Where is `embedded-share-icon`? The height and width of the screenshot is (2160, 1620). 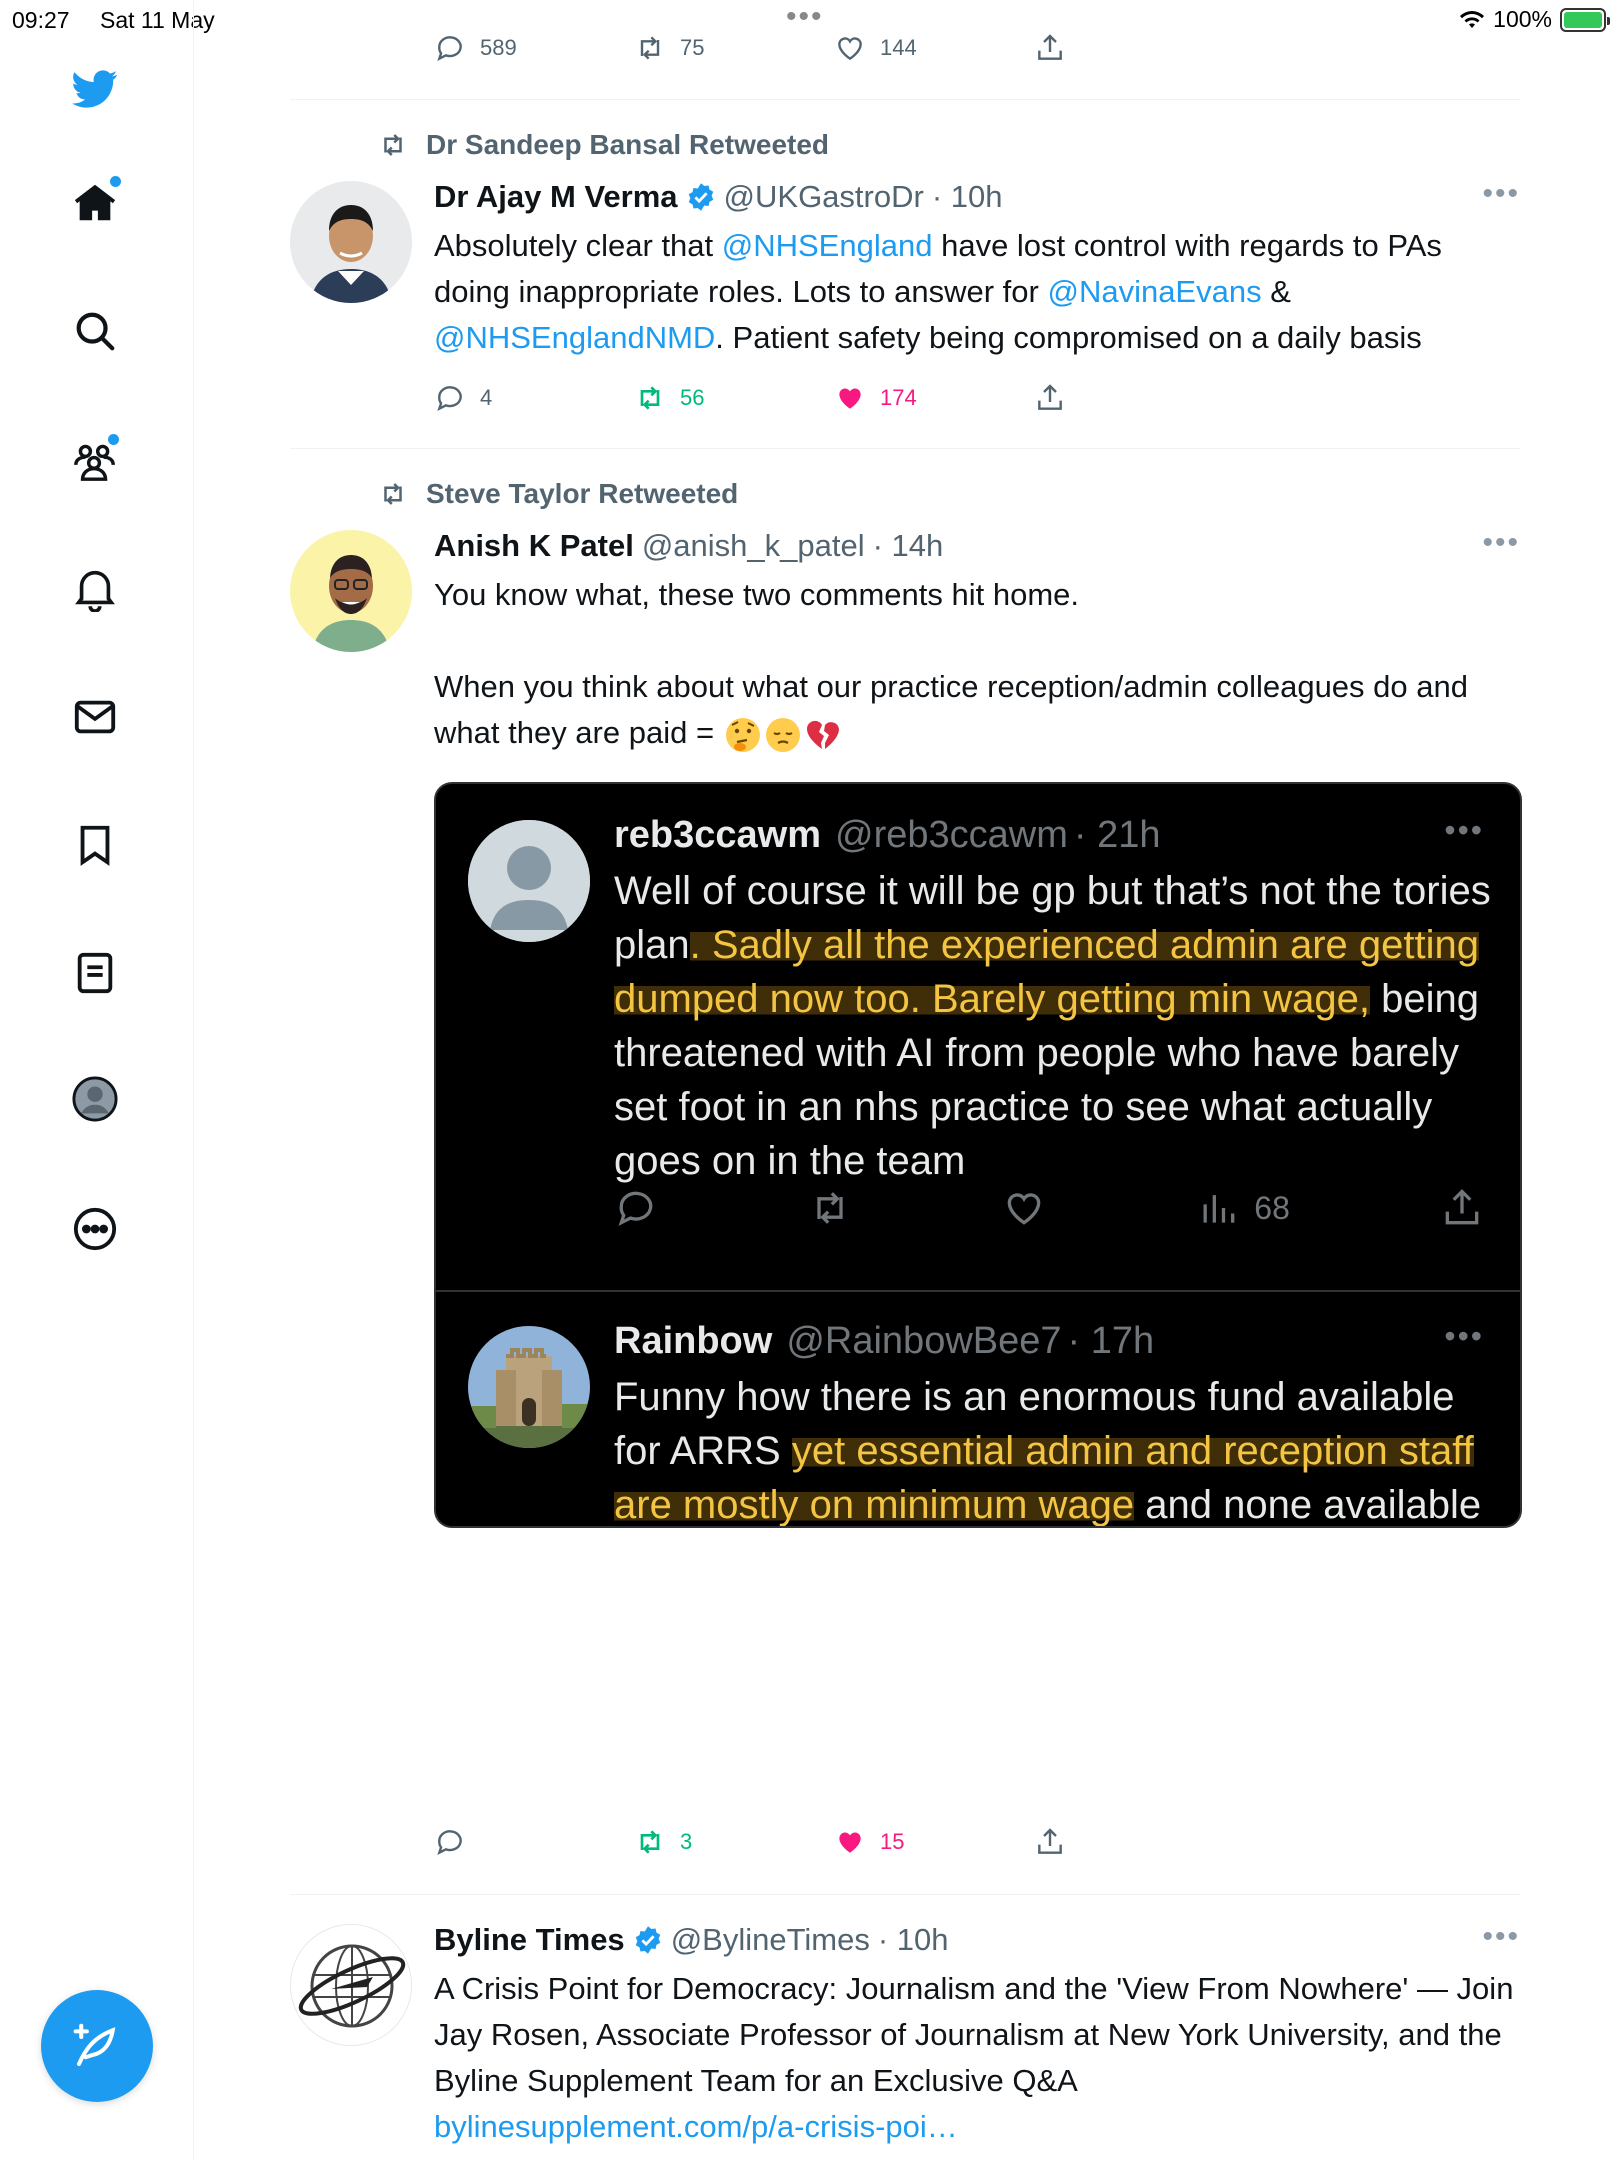
embedded-share-icon is located at coordinates (1462, 1208).